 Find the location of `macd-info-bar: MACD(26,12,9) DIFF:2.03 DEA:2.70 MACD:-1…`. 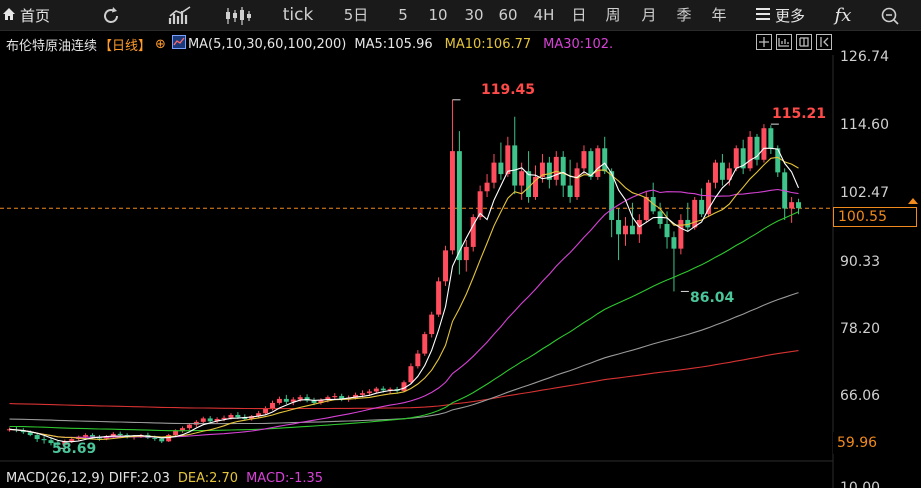

macd-info-bar: MACD(26,12,9) DIFF:2.03 DEA:2.70 MACD:-1… is located at coordinates (161, 478).